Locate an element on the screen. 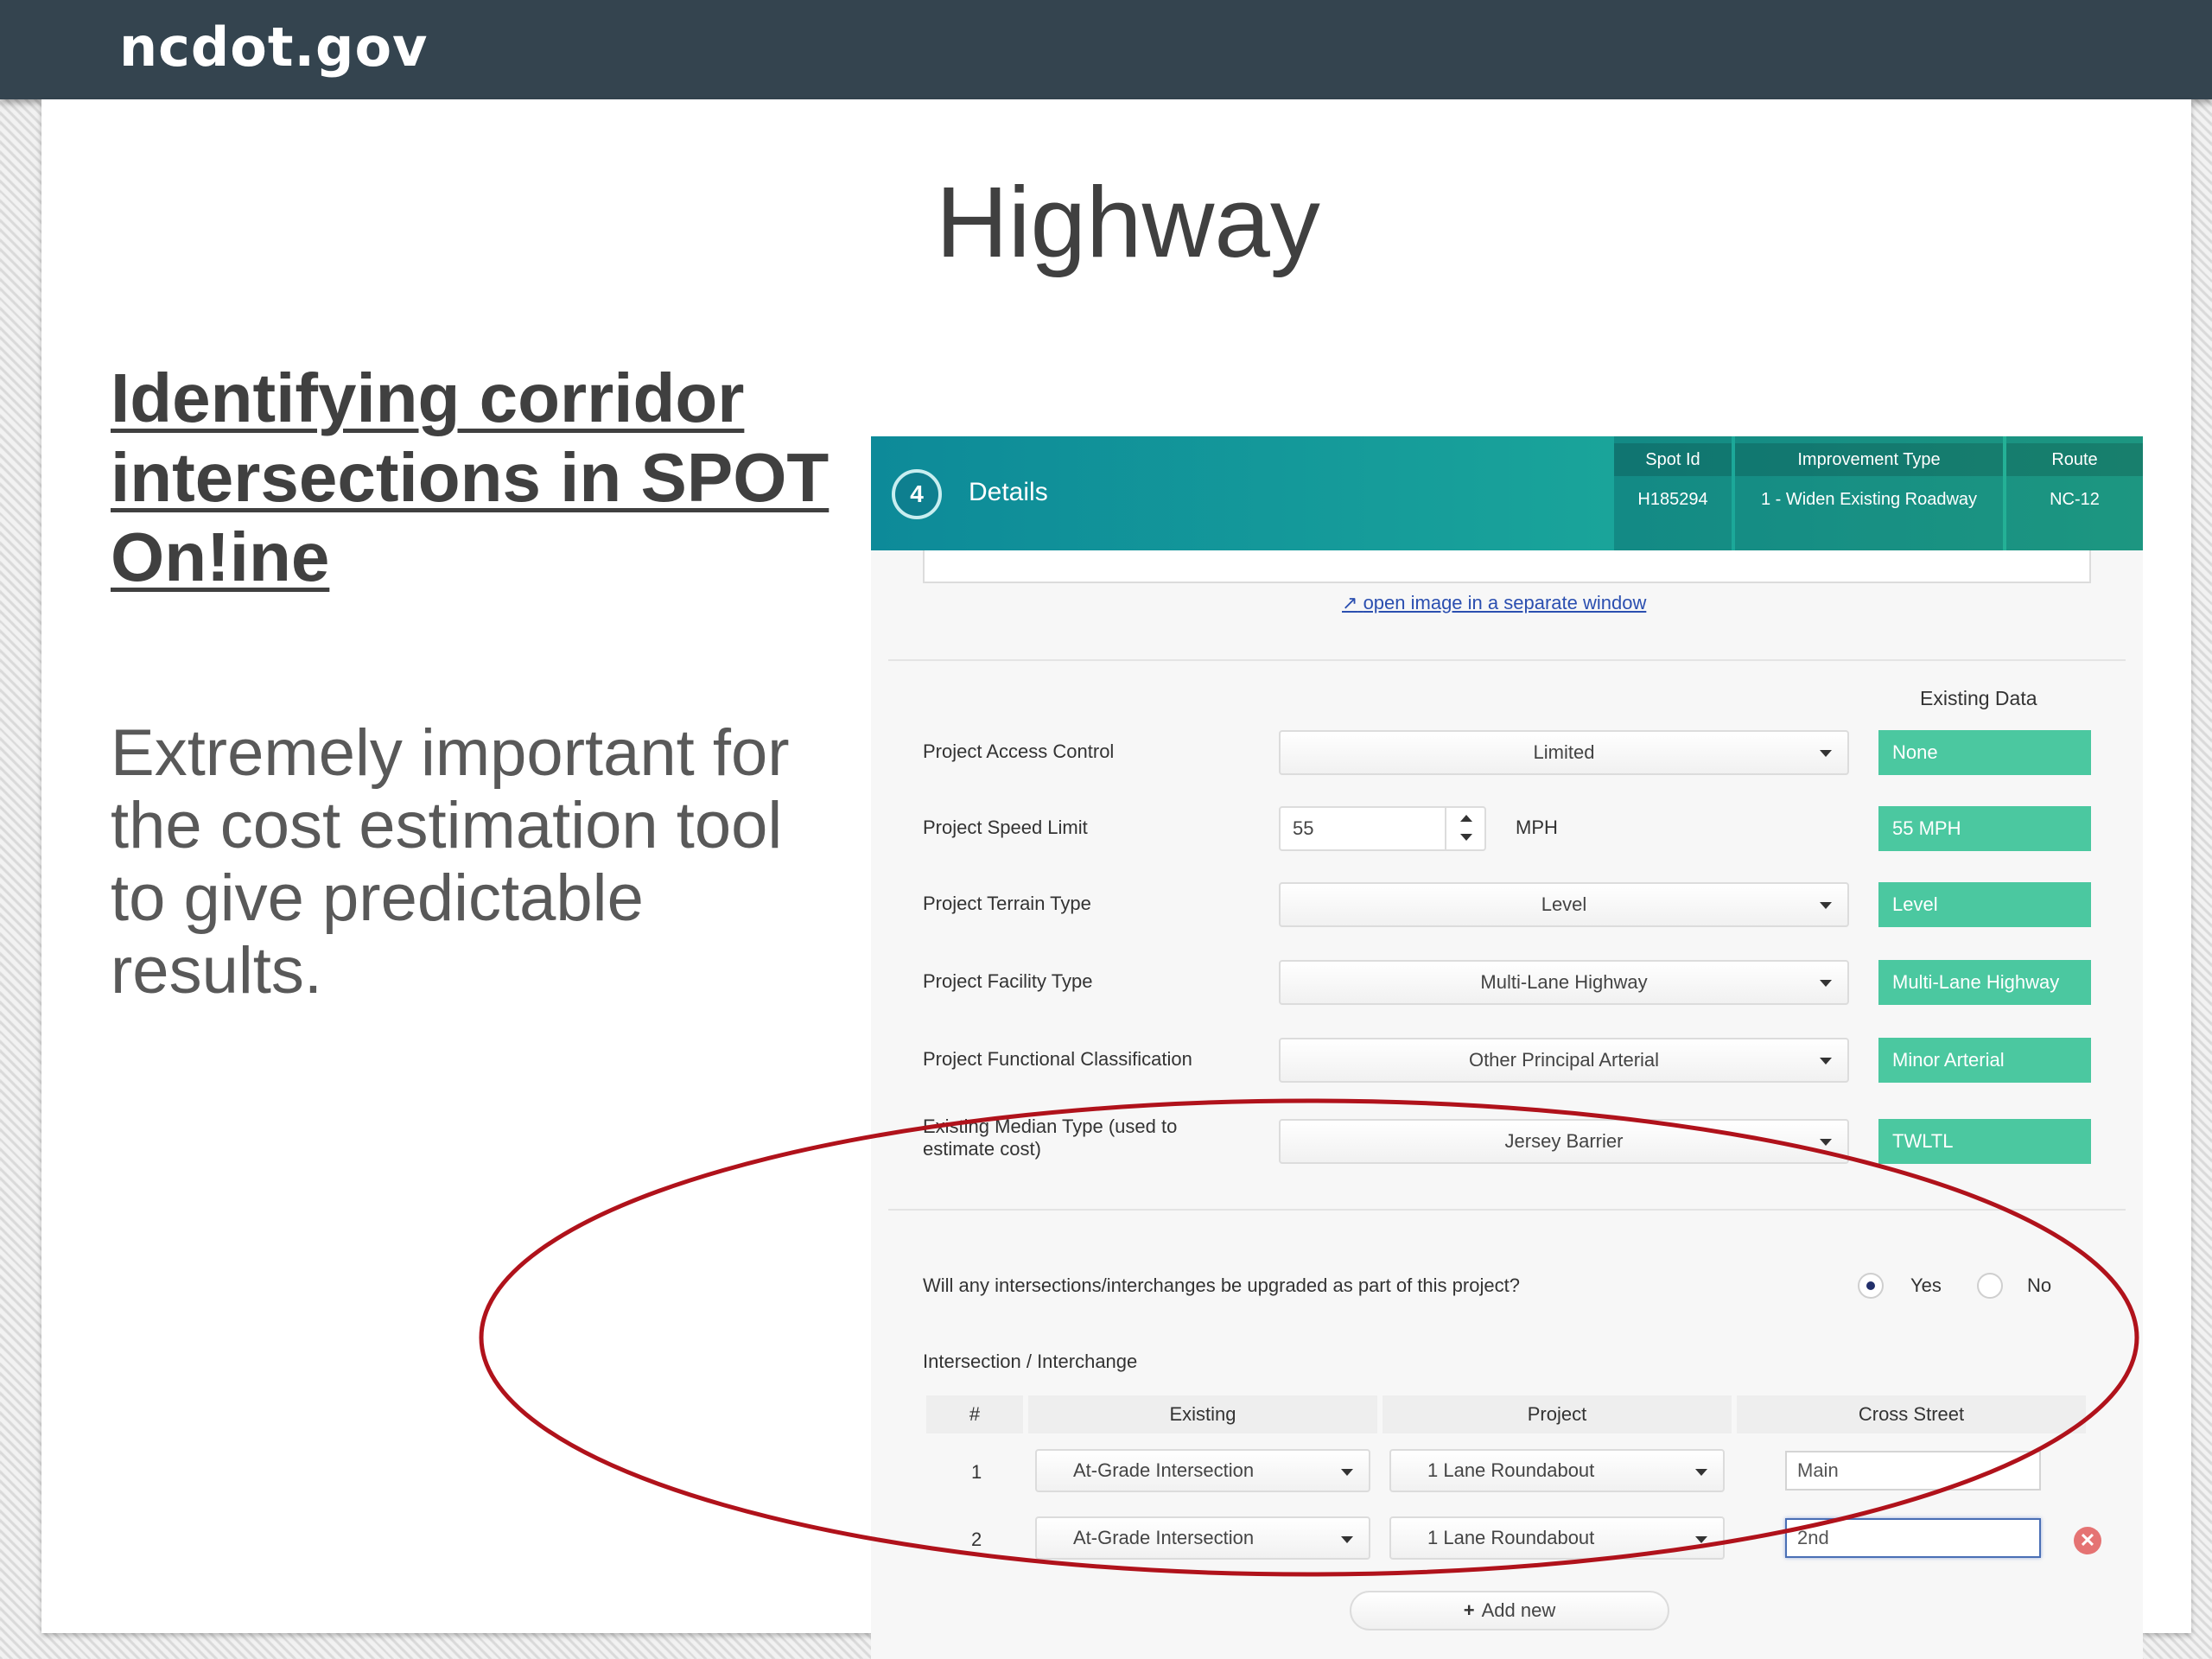 The image size is (2212, 1659). existing-speed-limit: 55 MPH is located at coordinates (1984, 828).